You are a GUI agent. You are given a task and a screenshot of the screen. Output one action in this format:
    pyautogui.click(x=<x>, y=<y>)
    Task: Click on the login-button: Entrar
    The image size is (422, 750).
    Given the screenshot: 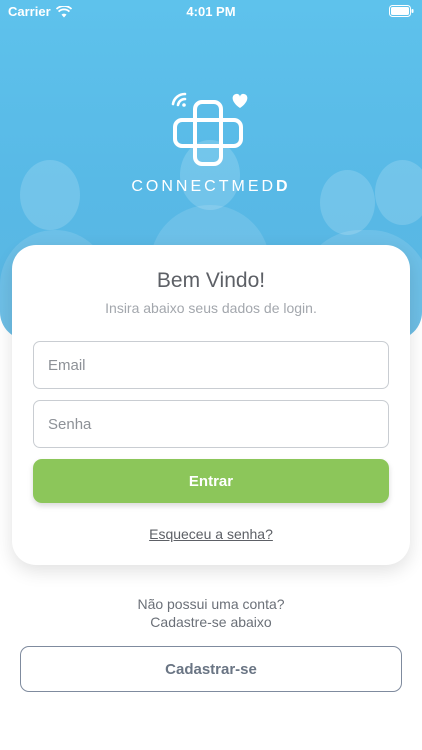 What is the action you would take?
    pyautogui.click(x=211, y=481)
    